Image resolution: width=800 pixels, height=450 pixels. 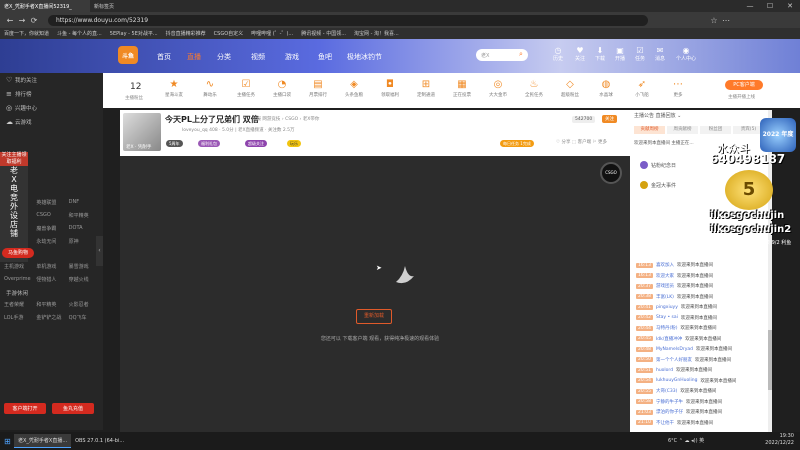 I want to click on site-logo: 斗鱼, so click(x=128, y=55).